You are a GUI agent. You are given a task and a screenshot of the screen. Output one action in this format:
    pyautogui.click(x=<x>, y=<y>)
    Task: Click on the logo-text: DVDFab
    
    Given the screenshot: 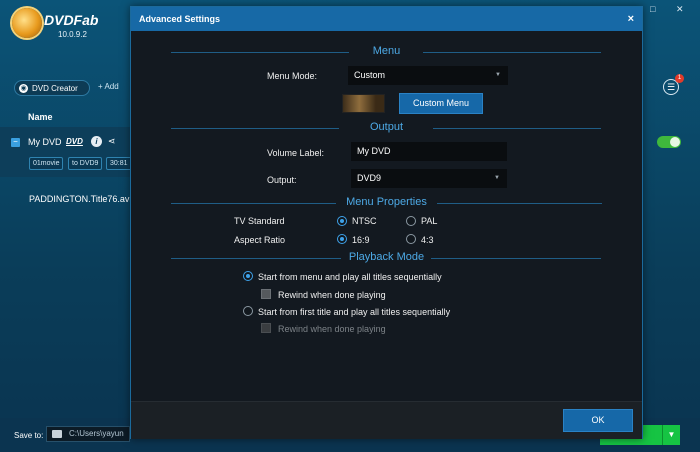 What is the action you would take?
    pyautogui.click(x=71, y=20)
    